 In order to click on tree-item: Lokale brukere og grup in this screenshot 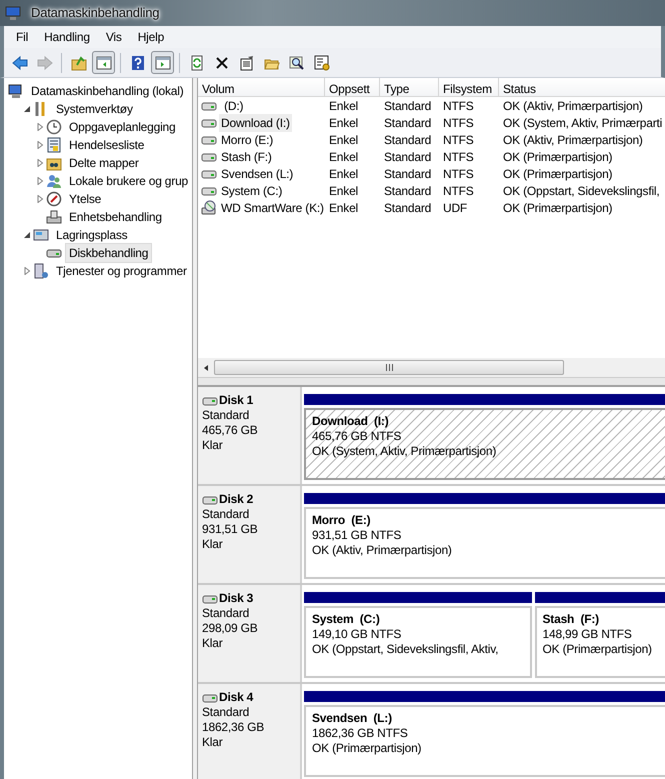, I will do `click(128, 181)`.